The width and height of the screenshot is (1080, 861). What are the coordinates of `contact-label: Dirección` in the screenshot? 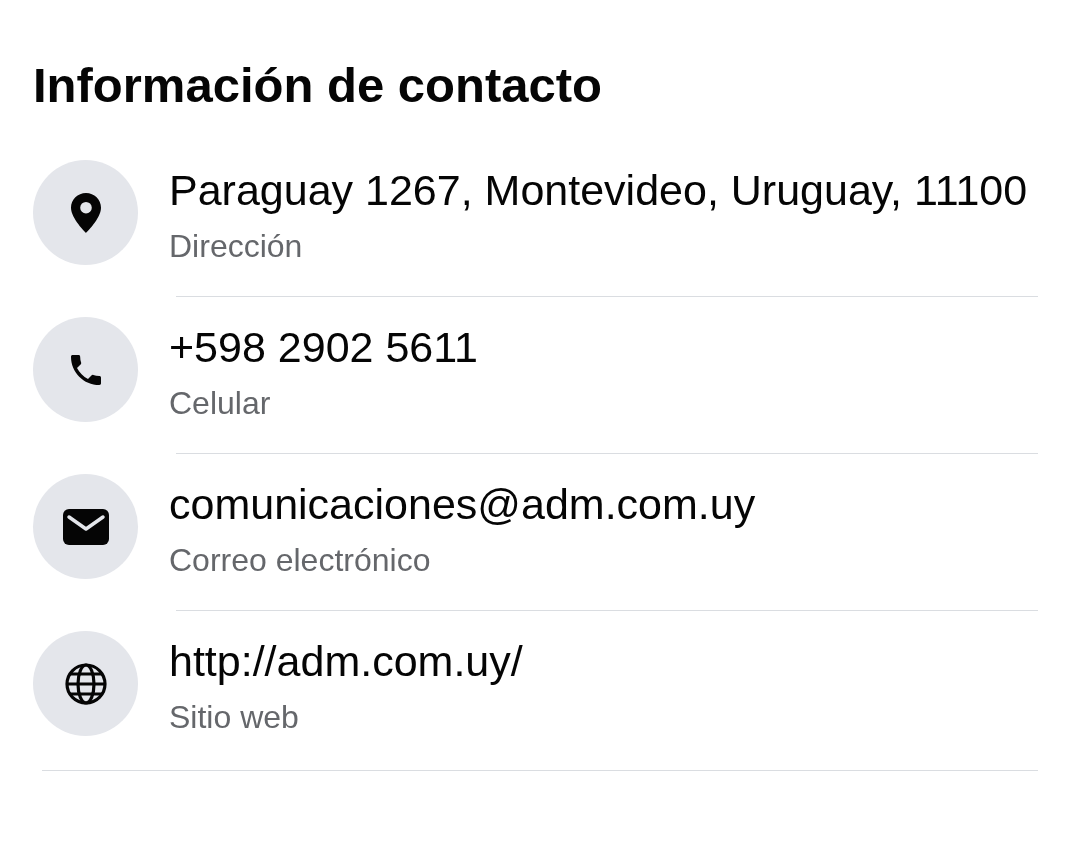 It's located at (236, 246).